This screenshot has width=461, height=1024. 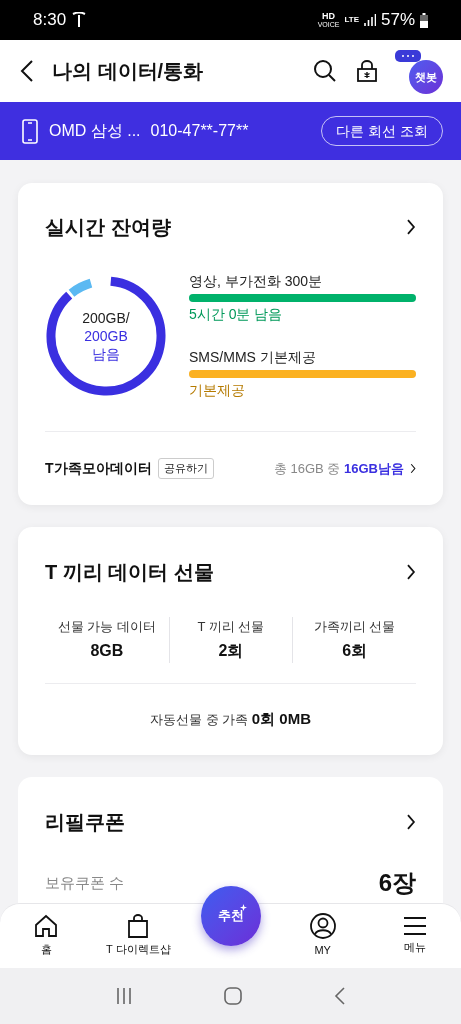 I want to click on auto-gift-text: 자동선물 중 가족 0회 0MB, so click(x=230, y=719).